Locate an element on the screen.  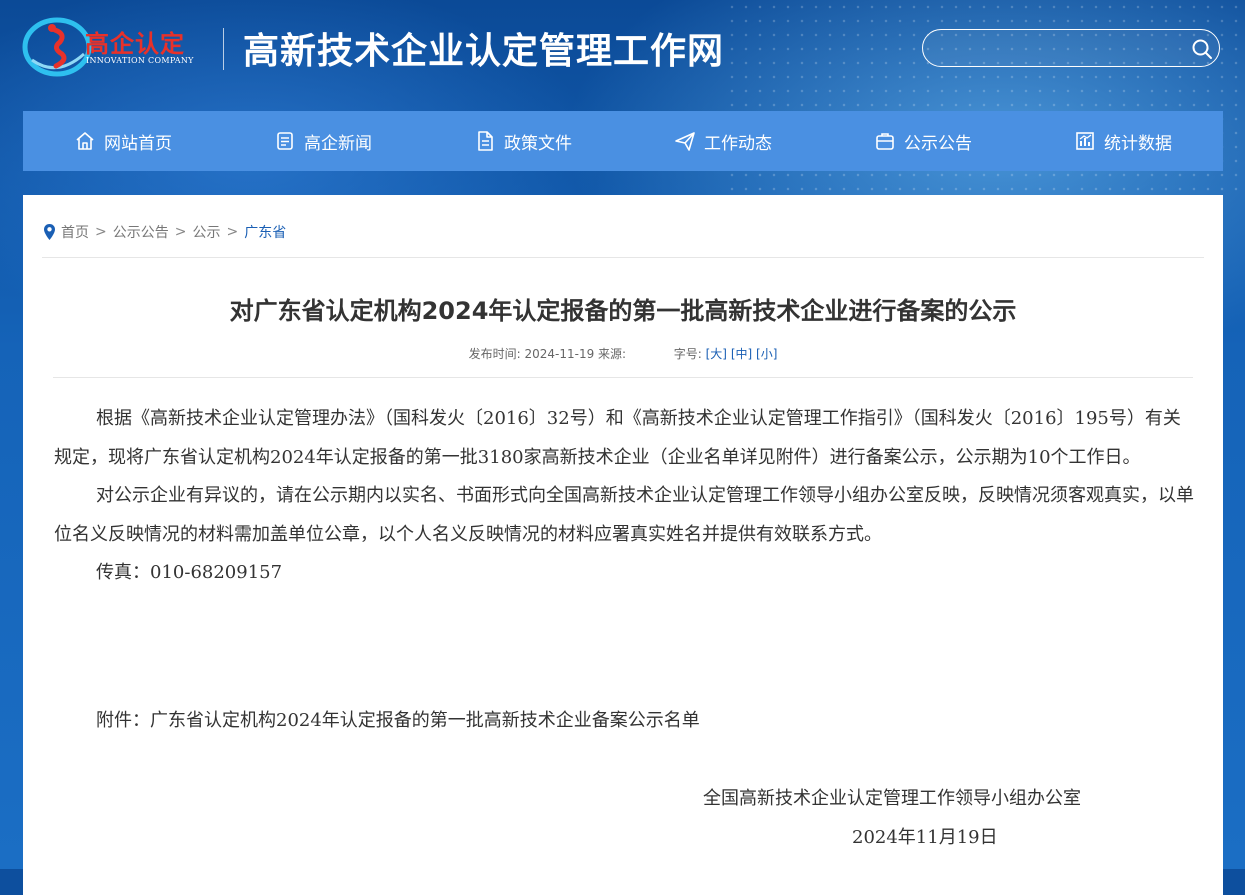
fax-line: 传真：010-68209157 is located at coordinates (189, 572).